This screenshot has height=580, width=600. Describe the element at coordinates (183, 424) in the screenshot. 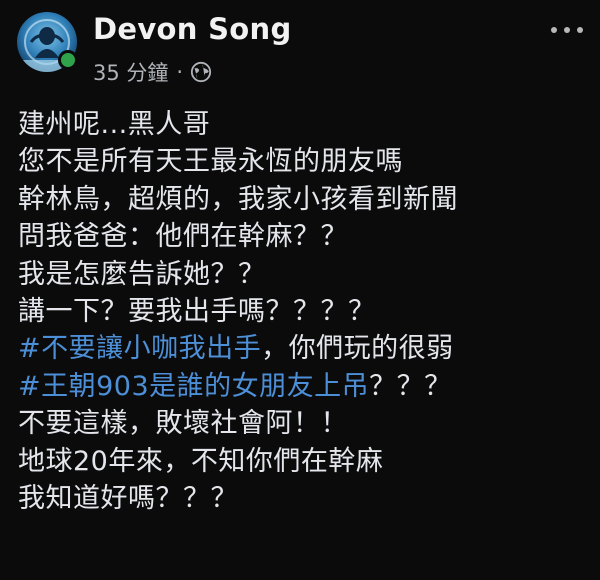

I see `post-line: 不要這樣，敗壞社會阿！！` at that location.